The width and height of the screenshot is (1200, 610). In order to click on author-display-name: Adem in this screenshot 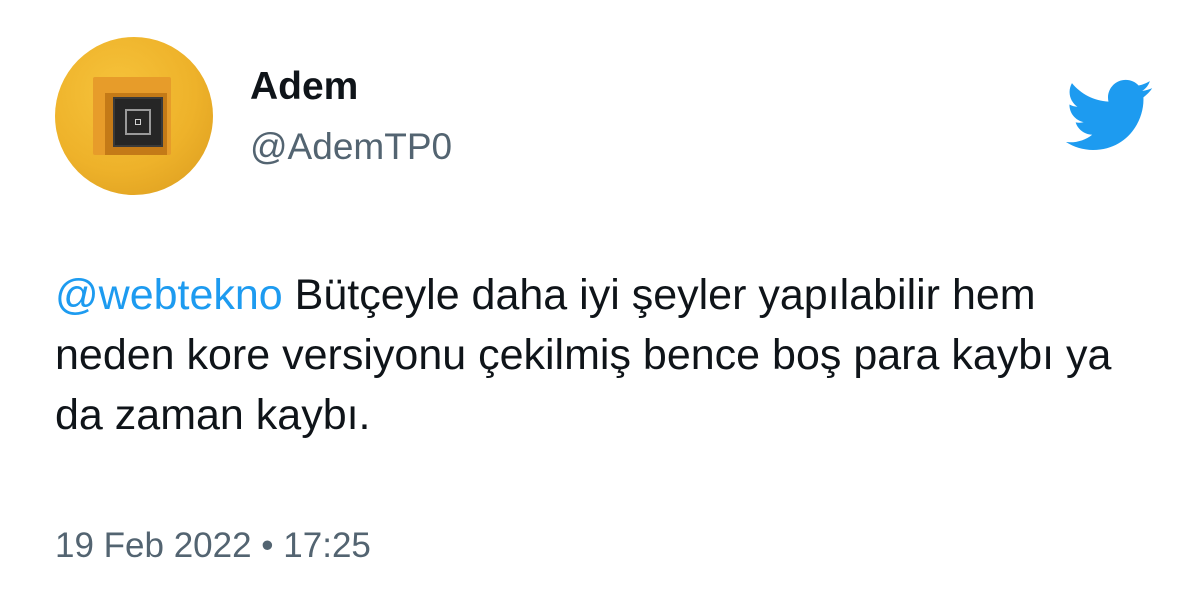, I will do `click(304, 87)`.